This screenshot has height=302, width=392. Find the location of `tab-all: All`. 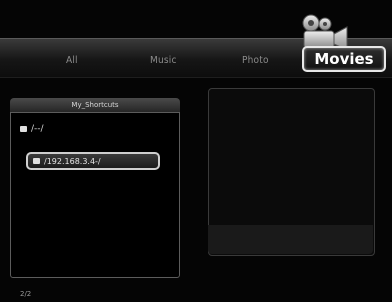

tab-all: All is located at coordinates (72, 60).